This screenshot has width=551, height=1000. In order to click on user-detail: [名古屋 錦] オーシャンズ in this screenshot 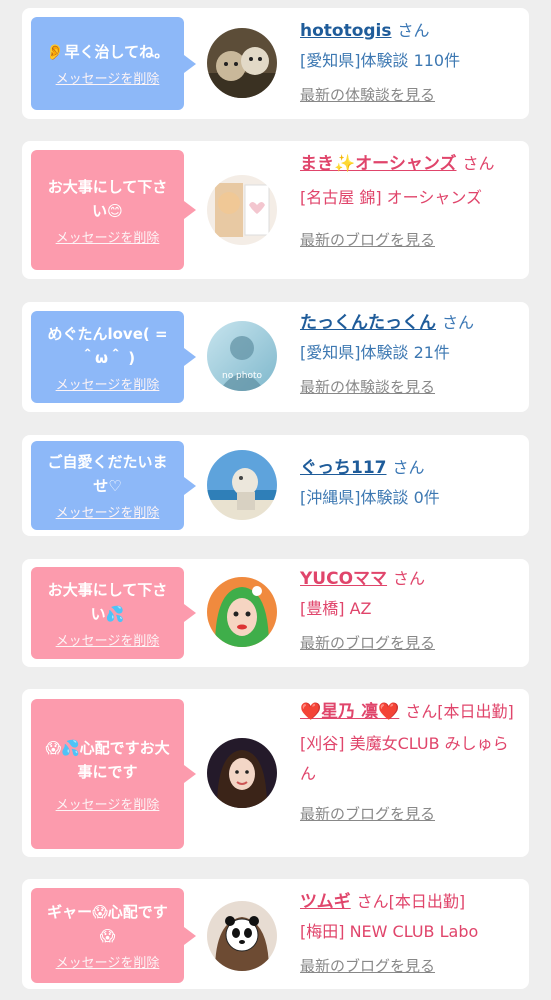, I will do `click(391, 197)`.